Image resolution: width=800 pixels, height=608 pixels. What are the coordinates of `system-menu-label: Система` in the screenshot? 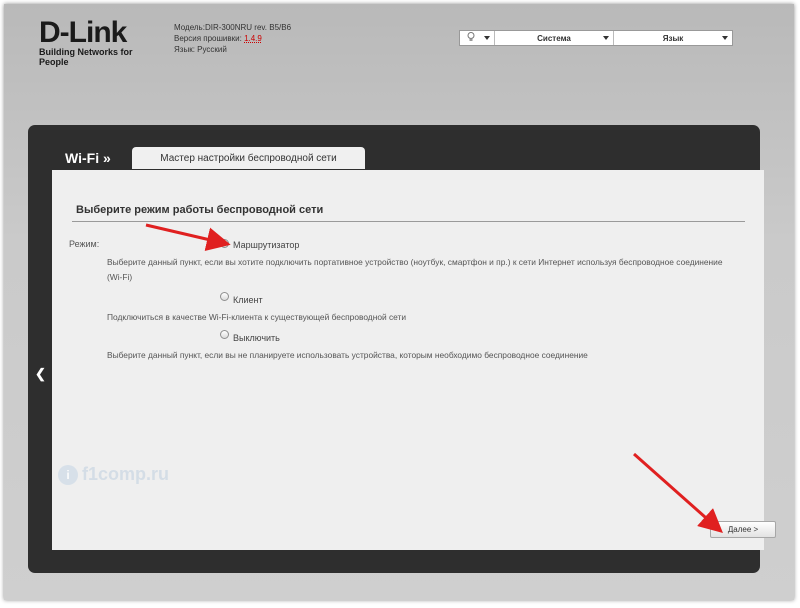 It's located at (554, 38).